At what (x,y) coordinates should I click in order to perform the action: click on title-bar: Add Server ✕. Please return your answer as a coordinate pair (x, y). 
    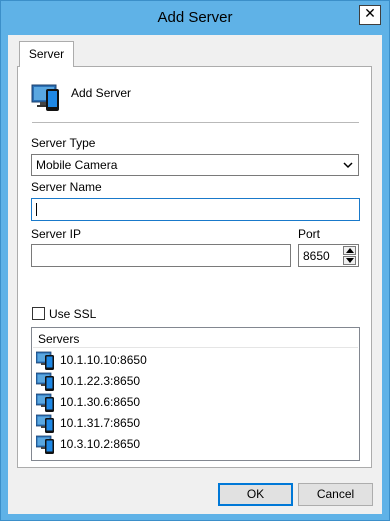
    Looking at the image, I should click on (195, 18).